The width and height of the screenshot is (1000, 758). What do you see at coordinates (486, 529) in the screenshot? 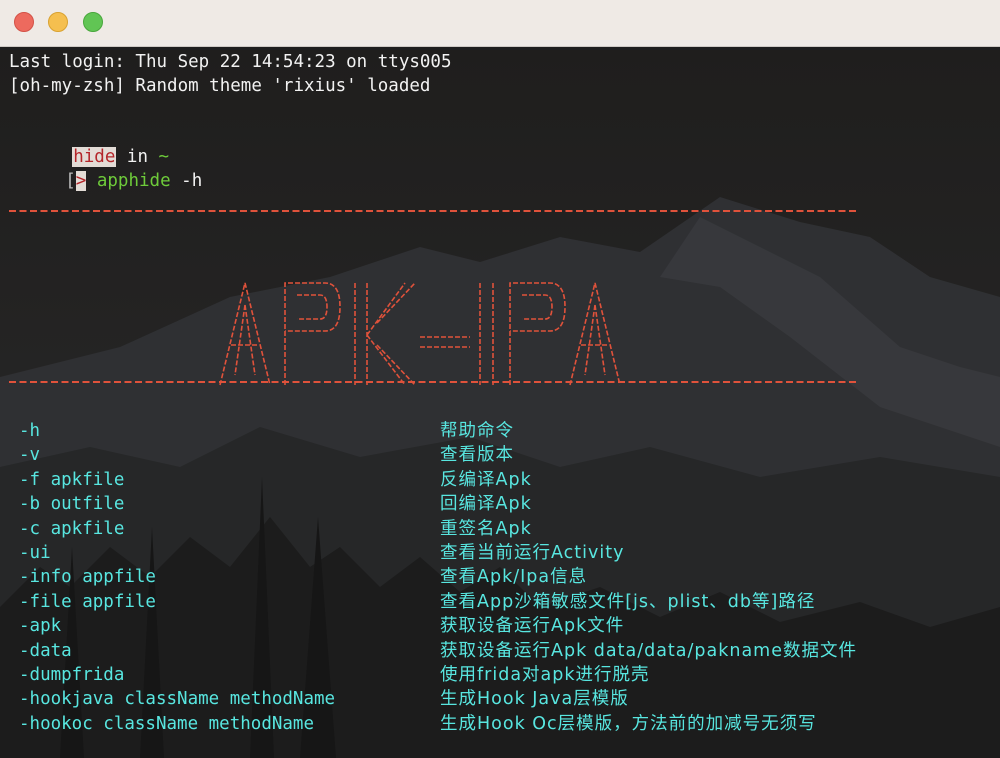
I see `option-description: 重签名Apk` at bounding box center [486, 529].